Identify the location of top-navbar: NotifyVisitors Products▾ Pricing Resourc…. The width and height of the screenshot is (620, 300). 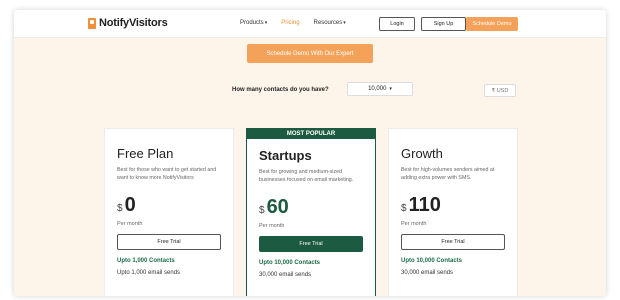
(310, 24).